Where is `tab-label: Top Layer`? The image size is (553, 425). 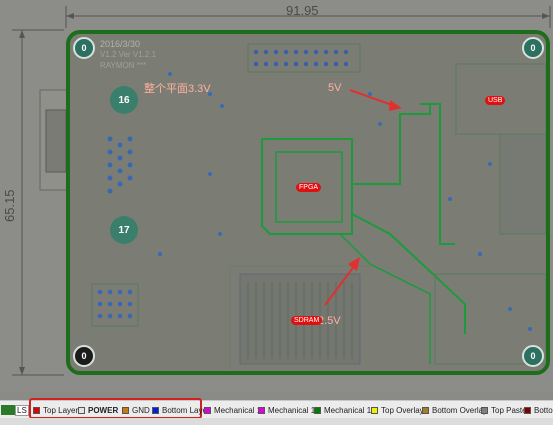 tab-label: Top Layer is located at coordinates (61, 410).